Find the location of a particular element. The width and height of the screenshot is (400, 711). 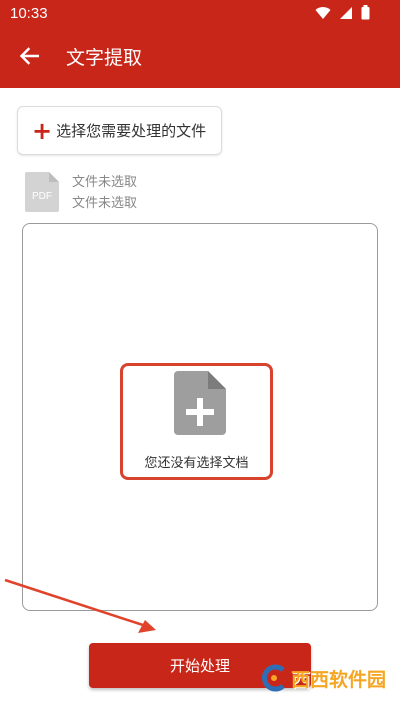

select-file-button: + 选择您需要处理的文件 is located at coordinates (119, 130).